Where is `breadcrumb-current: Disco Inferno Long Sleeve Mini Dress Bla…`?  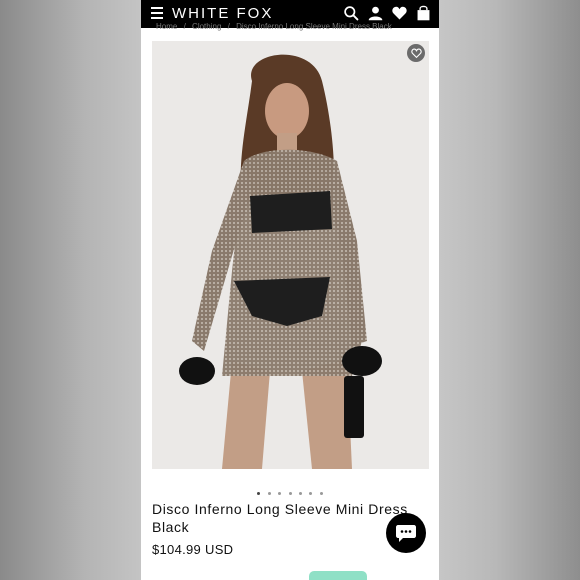
breadcrumb-current: Disco Inferno Long Sleeve Mini Dress Bla… is located at coordinates (314, 26).